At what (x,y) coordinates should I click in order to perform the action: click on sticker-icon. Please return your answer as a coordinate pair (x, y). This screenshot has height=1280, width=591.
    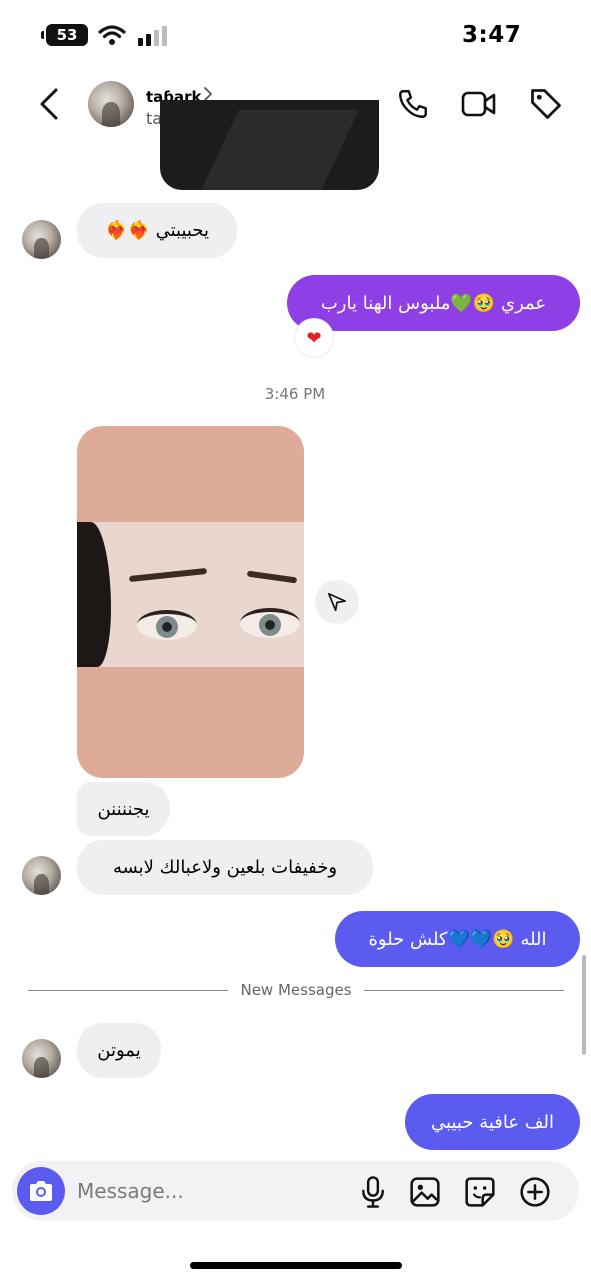
    Looking at the image, I should click on (480, 1192).